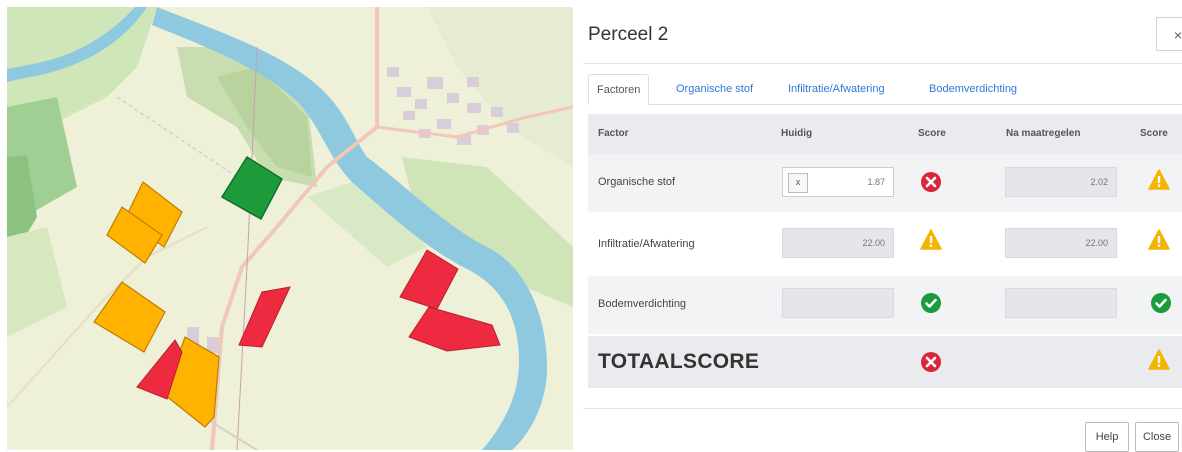 The width and height of the screenshot is (1182, 452). I want to click on clear-button: x, so click(798, 183).